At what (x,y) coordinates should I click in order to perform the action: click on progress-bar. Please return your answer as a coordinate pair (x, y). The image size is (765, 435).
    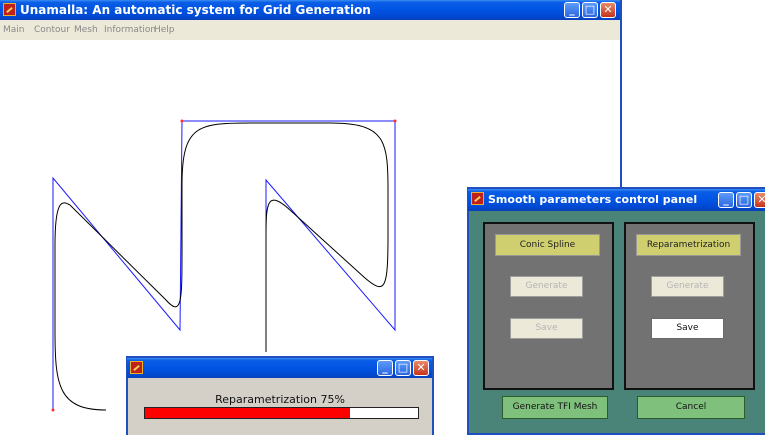
    Looking at the image, I should click on (281, 413).